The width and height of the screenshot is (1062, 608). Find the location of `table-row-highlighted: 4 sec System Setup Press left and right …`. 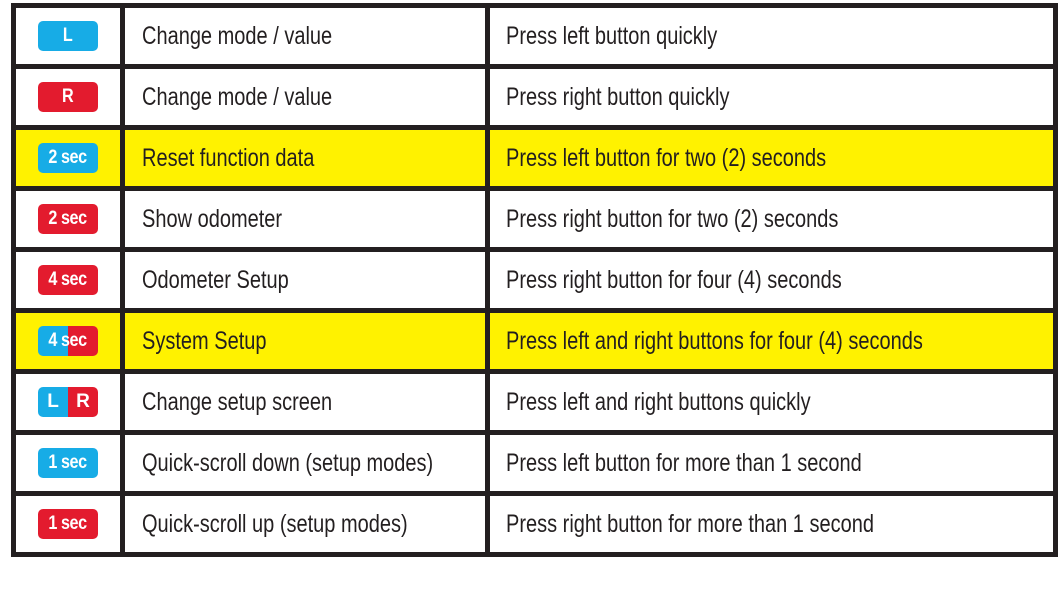

table-row-highlighted: 4 sec System Setup Press left and right … is located at coordinates (534, 341).